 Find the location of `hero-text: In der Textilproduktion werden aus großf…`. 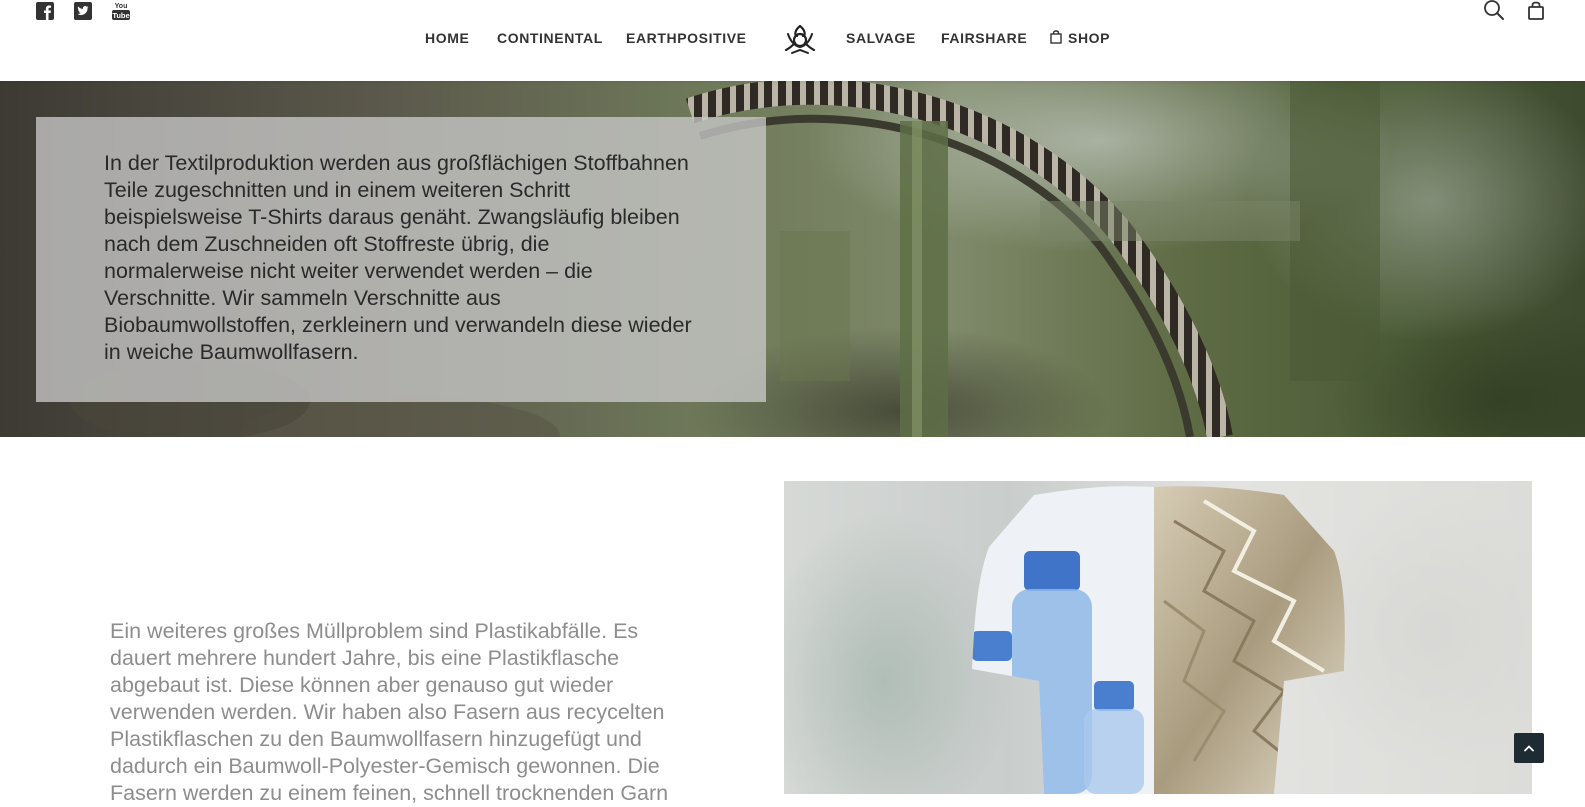

hero-text: In der Textilproduktion werden aus großf… is located at coordinates (398, 257).